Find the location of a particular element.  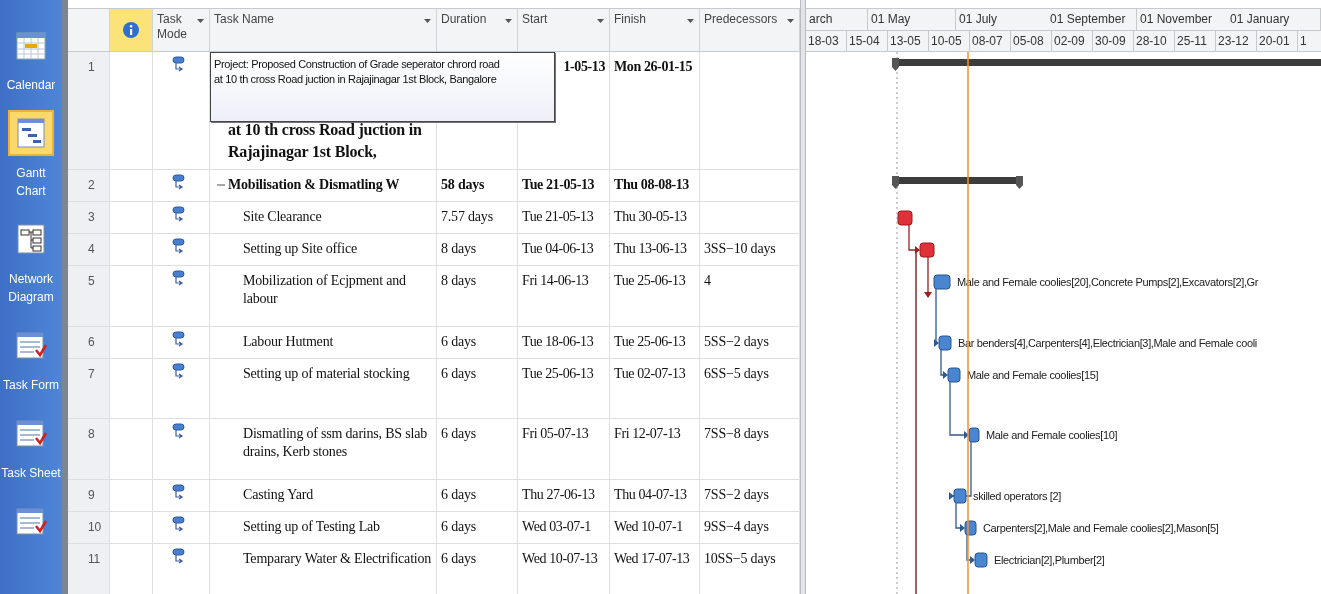

column-header: Task Mode is located at coordinates (172, 27).